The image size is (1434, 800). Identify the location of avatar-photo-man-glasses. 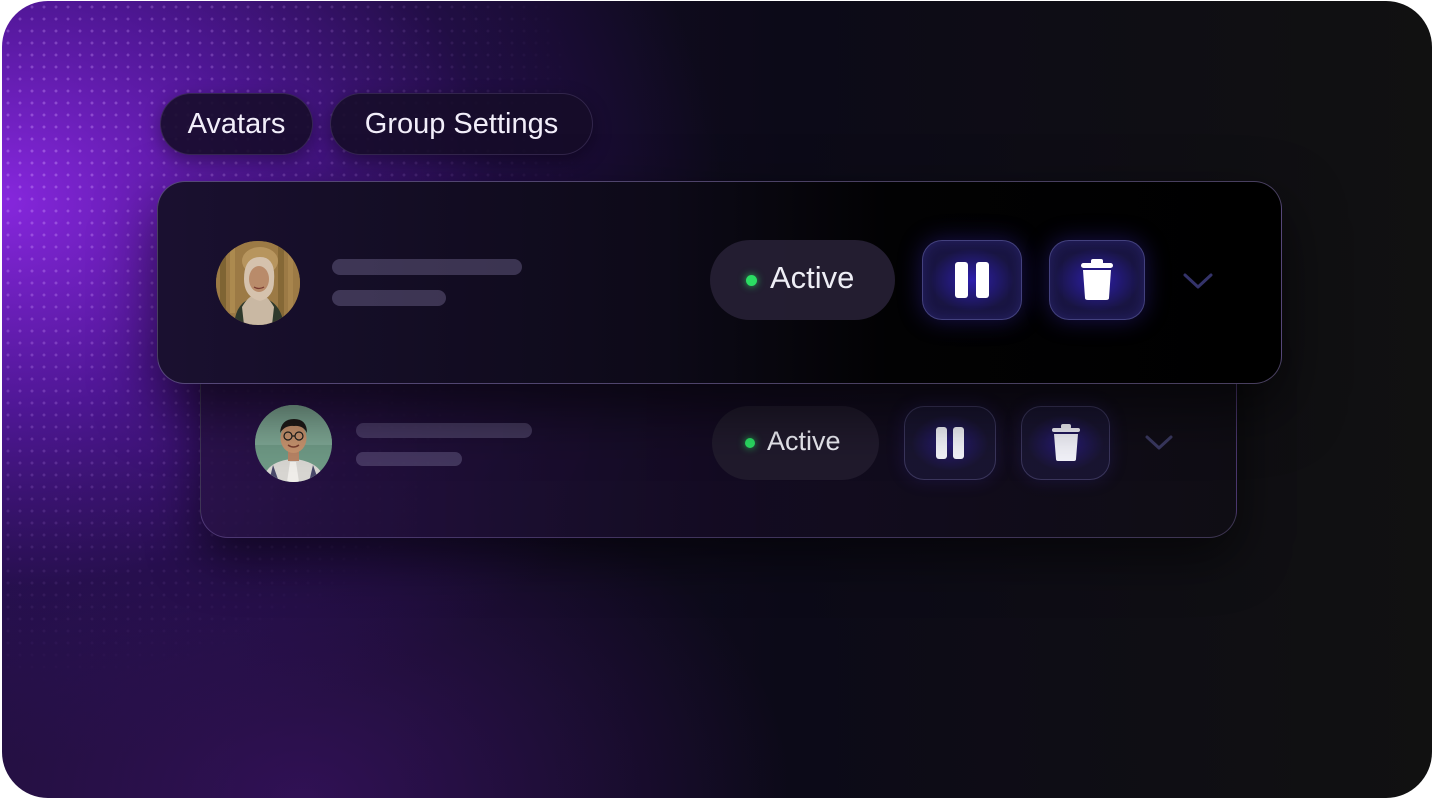
(293, 443).